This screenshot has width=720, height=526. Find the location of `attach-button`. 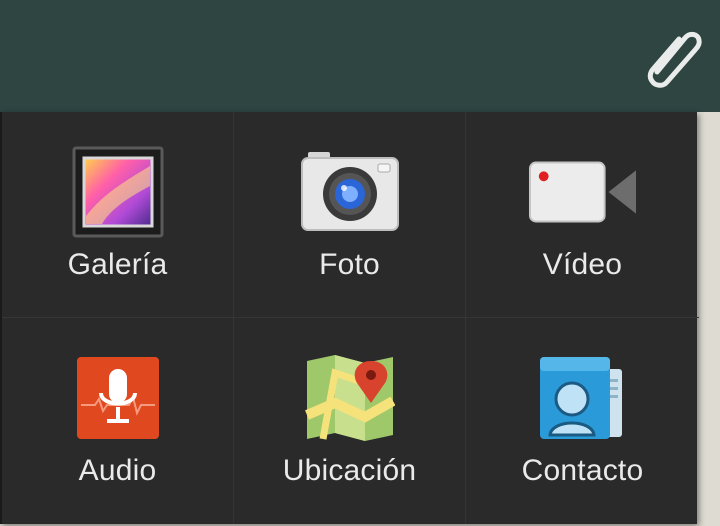

attach-button is located at coordinates (672, 55).